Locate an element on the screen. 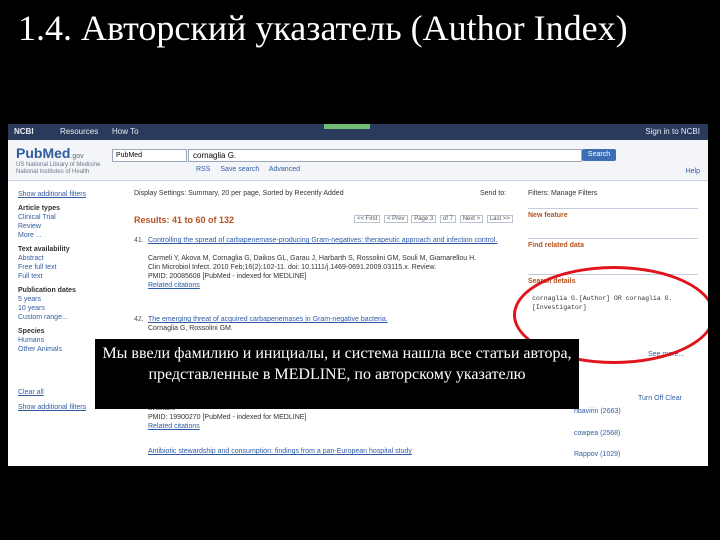 The width and height of the screenshot is (720, 540). pubmed-logo: PubMed.gov is located at coordinates (50, 153).